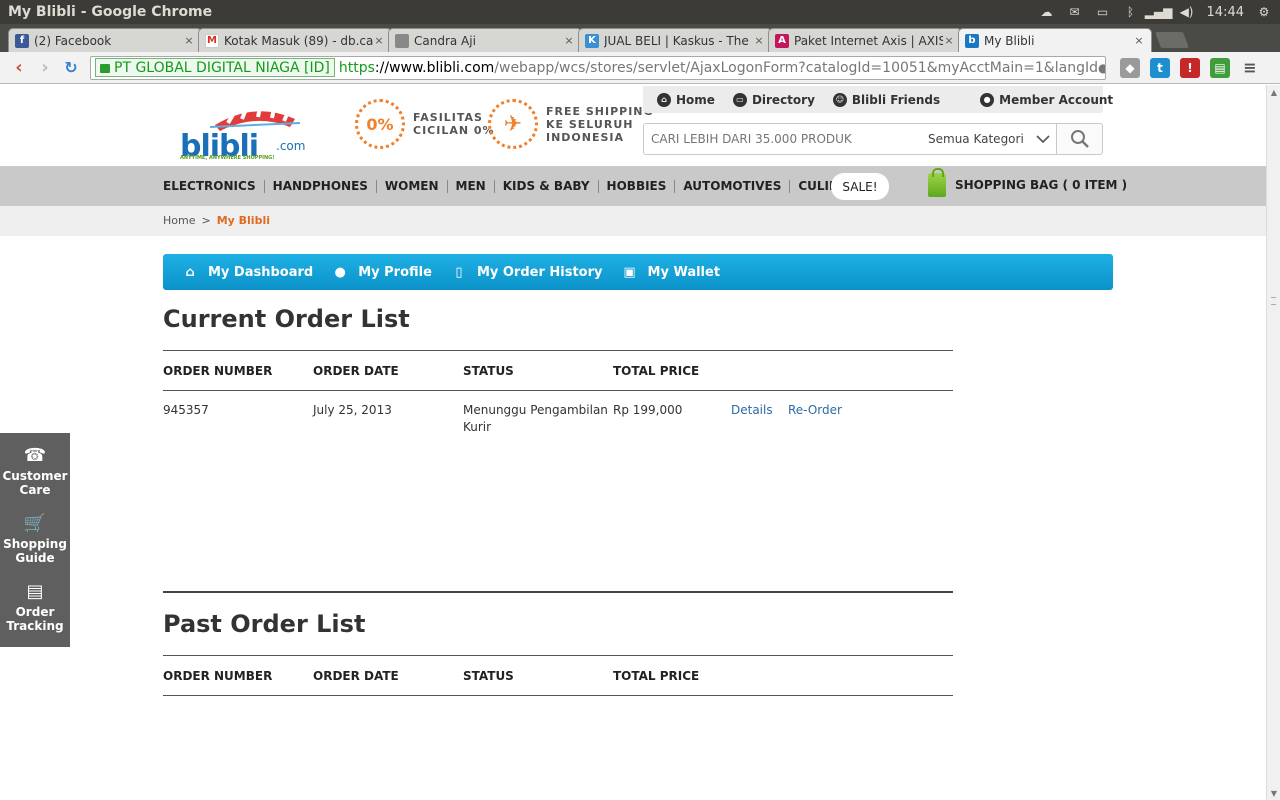 The image size is (1280, 800). Describe the element at coordinates (1250, 68) in the screenshot. I see `chrome-menu-icon: ≡` at that location.